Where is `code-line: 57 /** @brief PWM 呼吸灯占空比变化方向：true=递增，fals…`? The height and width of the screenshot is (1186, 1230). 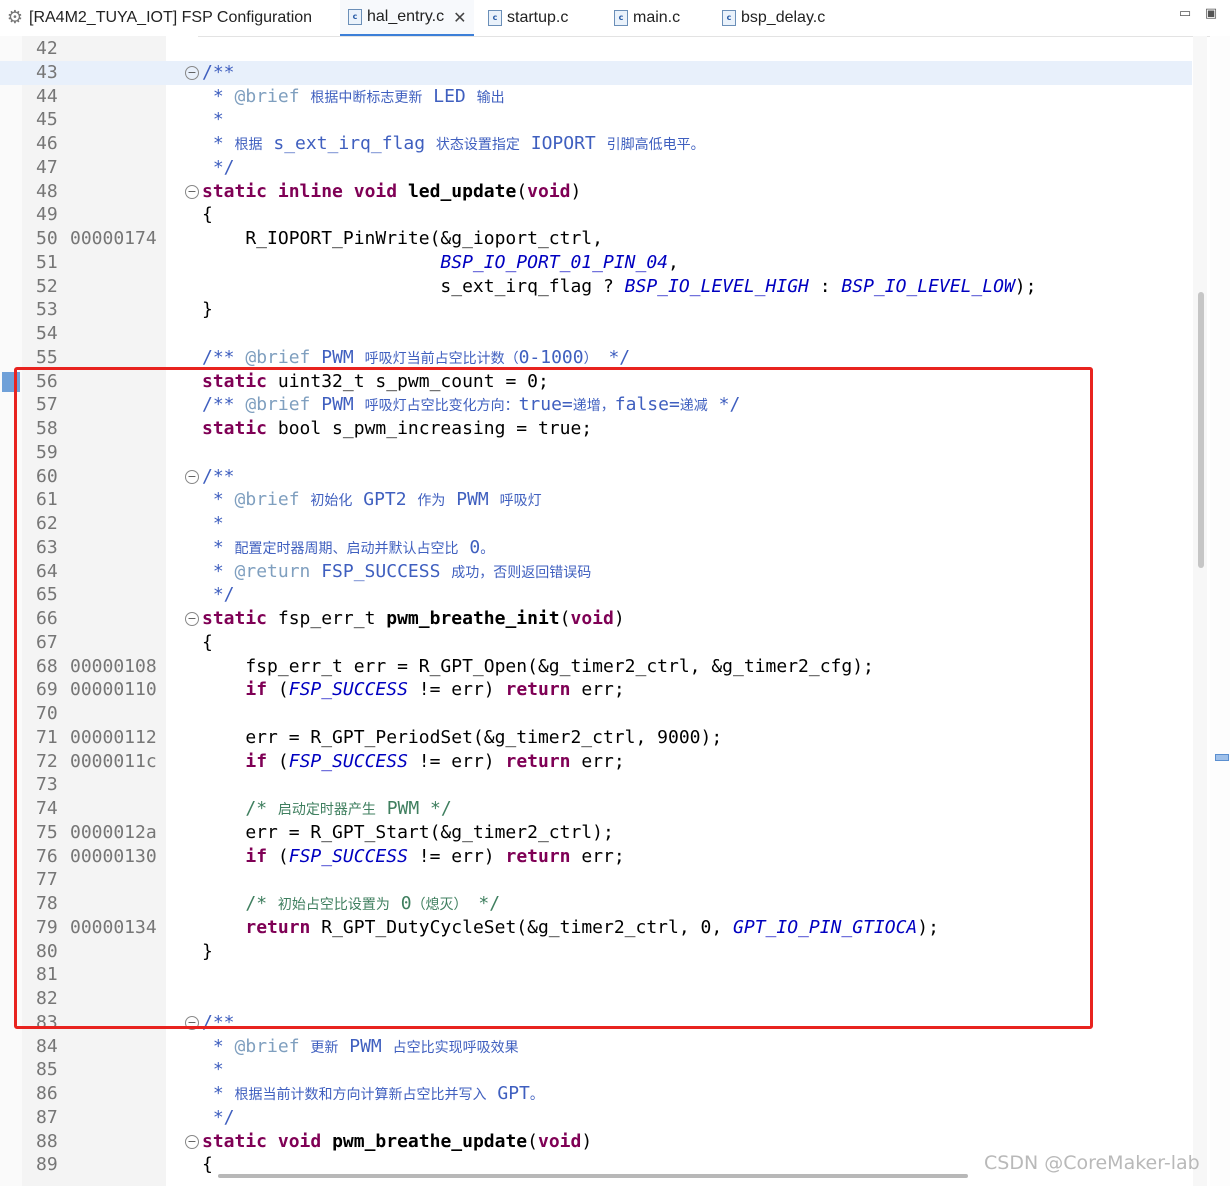 code-line: 57 /** @brief PWM 呼吸灯占空比变化方向：true=递增，fals… is located at coordinates (596, 405).